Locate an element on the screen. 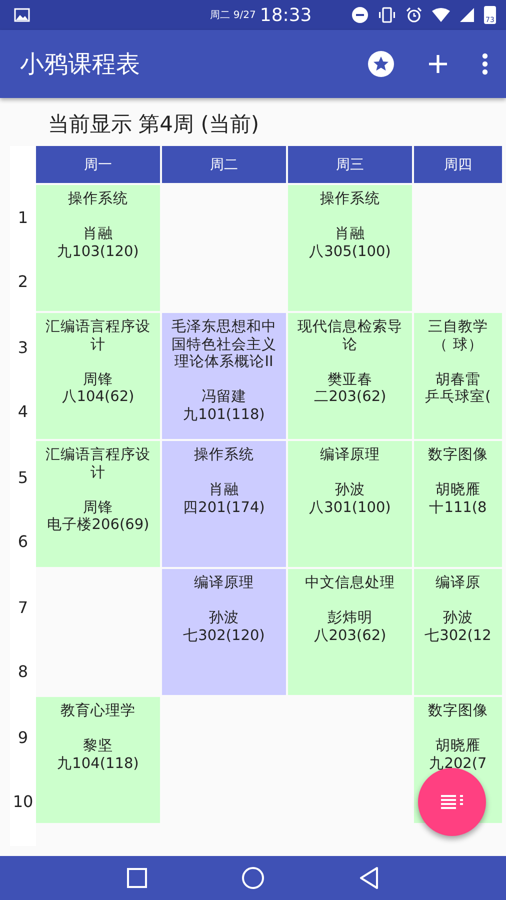 This screenshot has height=900, width=506. room-label: 乒乓球室( is located at coordinates (458, 397).